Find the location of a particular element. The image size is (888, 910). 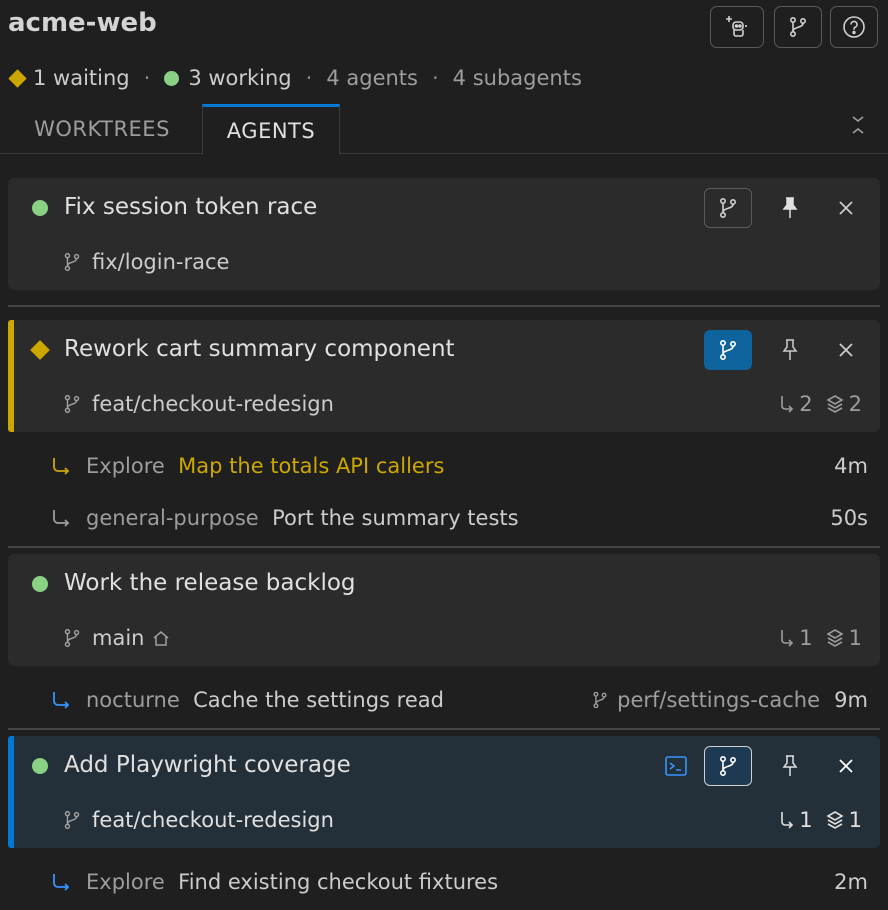

terminal-icon is located at coordinates (676, 766).